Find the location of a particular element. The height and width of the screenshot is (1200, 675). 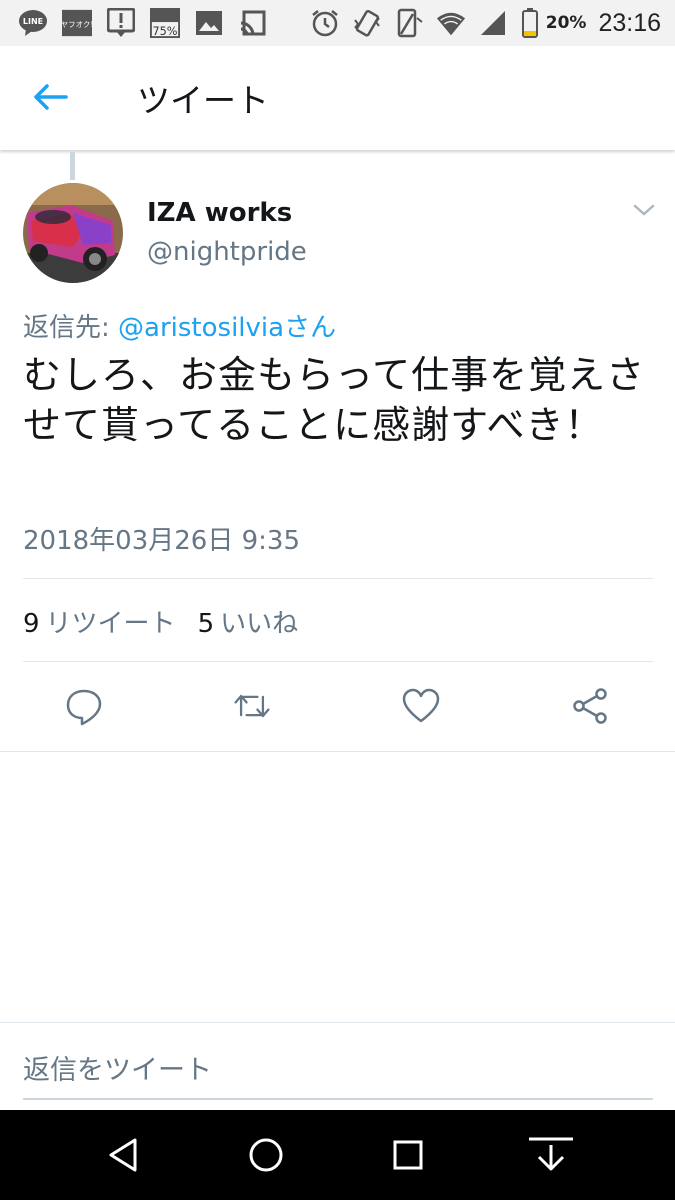

tweet-text: むしろ、お金もらって仕事を覚えさせて貰ってることに感謝すべき！ is located at coordinates (334, 400).